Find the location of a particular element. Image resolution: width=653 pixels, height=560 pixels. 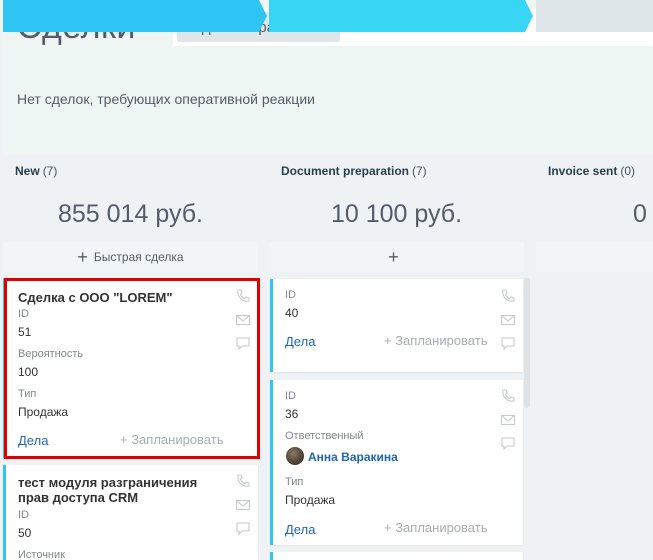

deal-card: ID 40 Дела + Запланировать is located at coordinates (396, 325).